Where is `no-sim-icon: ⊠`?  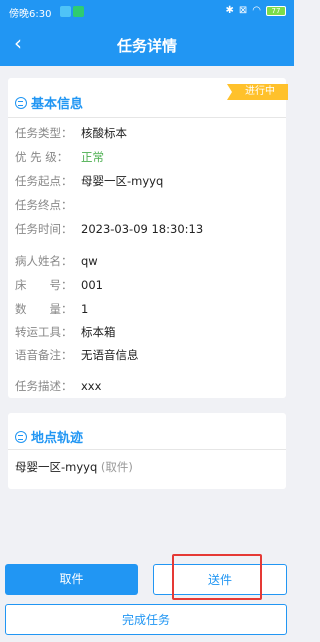 no-sim-icon: ⊠ is located at coordinates (243, 10).